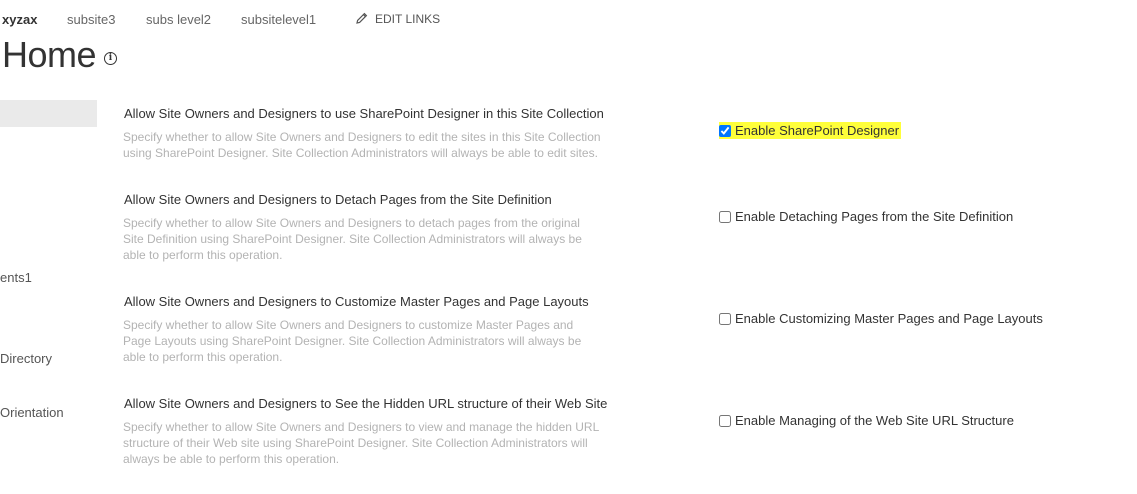  Describe the element at coordinates (48, 113) in the screenshot. I see `left-nav-selected-item` at that location.